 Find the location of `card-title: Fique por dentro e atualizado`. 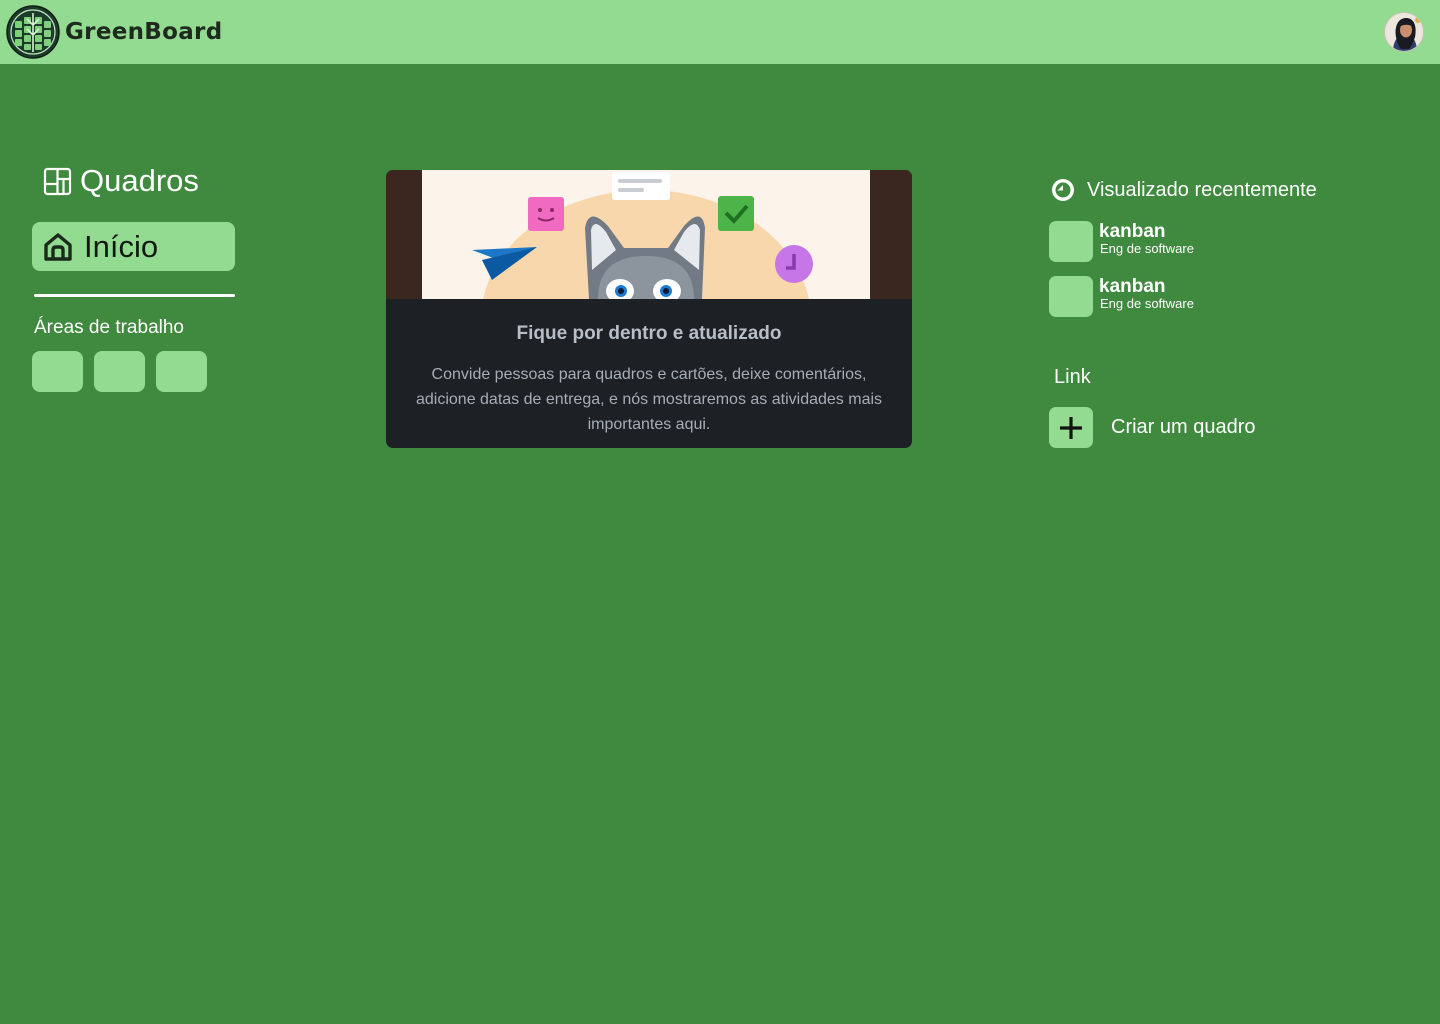

card-title: Fique por dentro e atualizado is located at coordinates (649, 333).